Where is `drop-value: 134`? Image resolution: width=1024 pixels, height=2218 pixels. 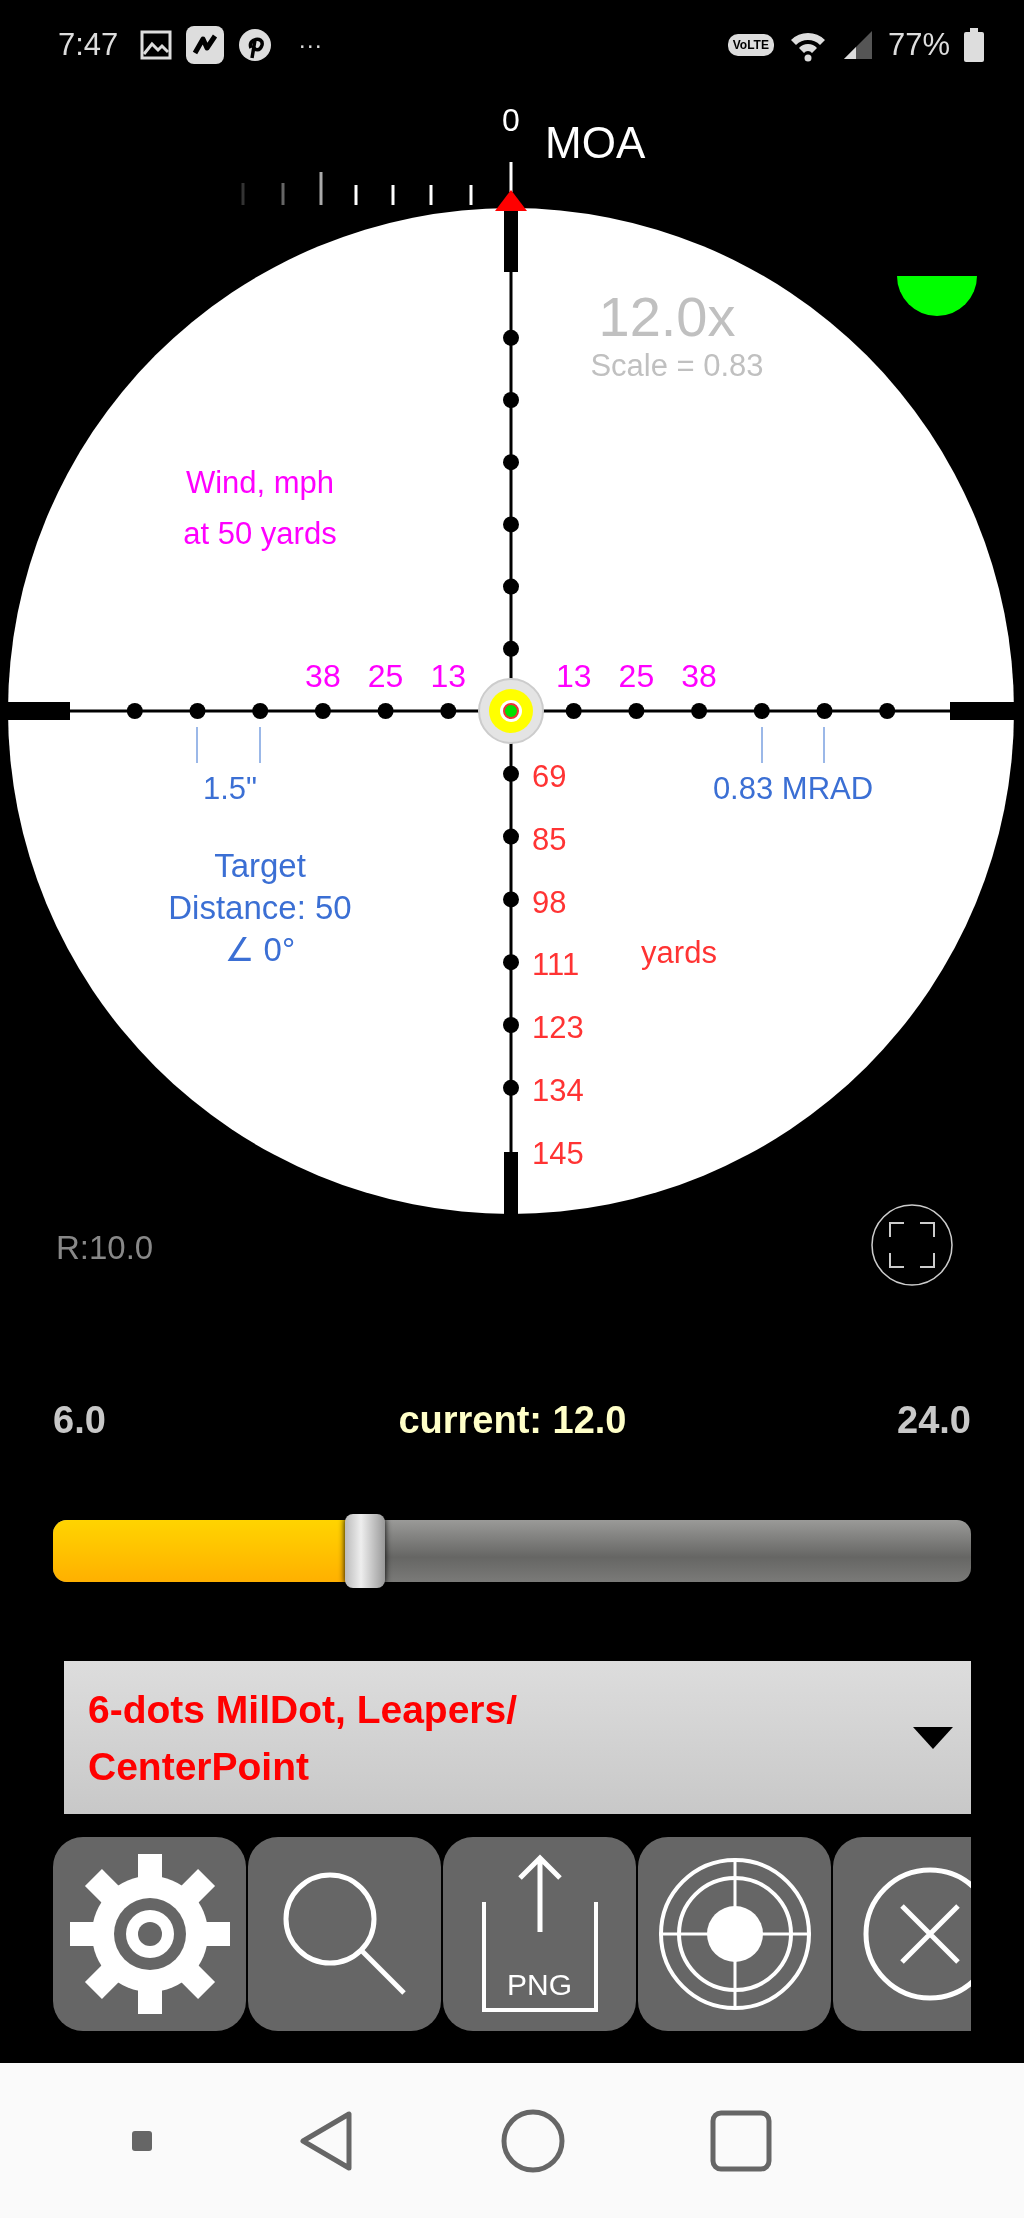 drop-value: 134 is located at coordinates (558, 1090).